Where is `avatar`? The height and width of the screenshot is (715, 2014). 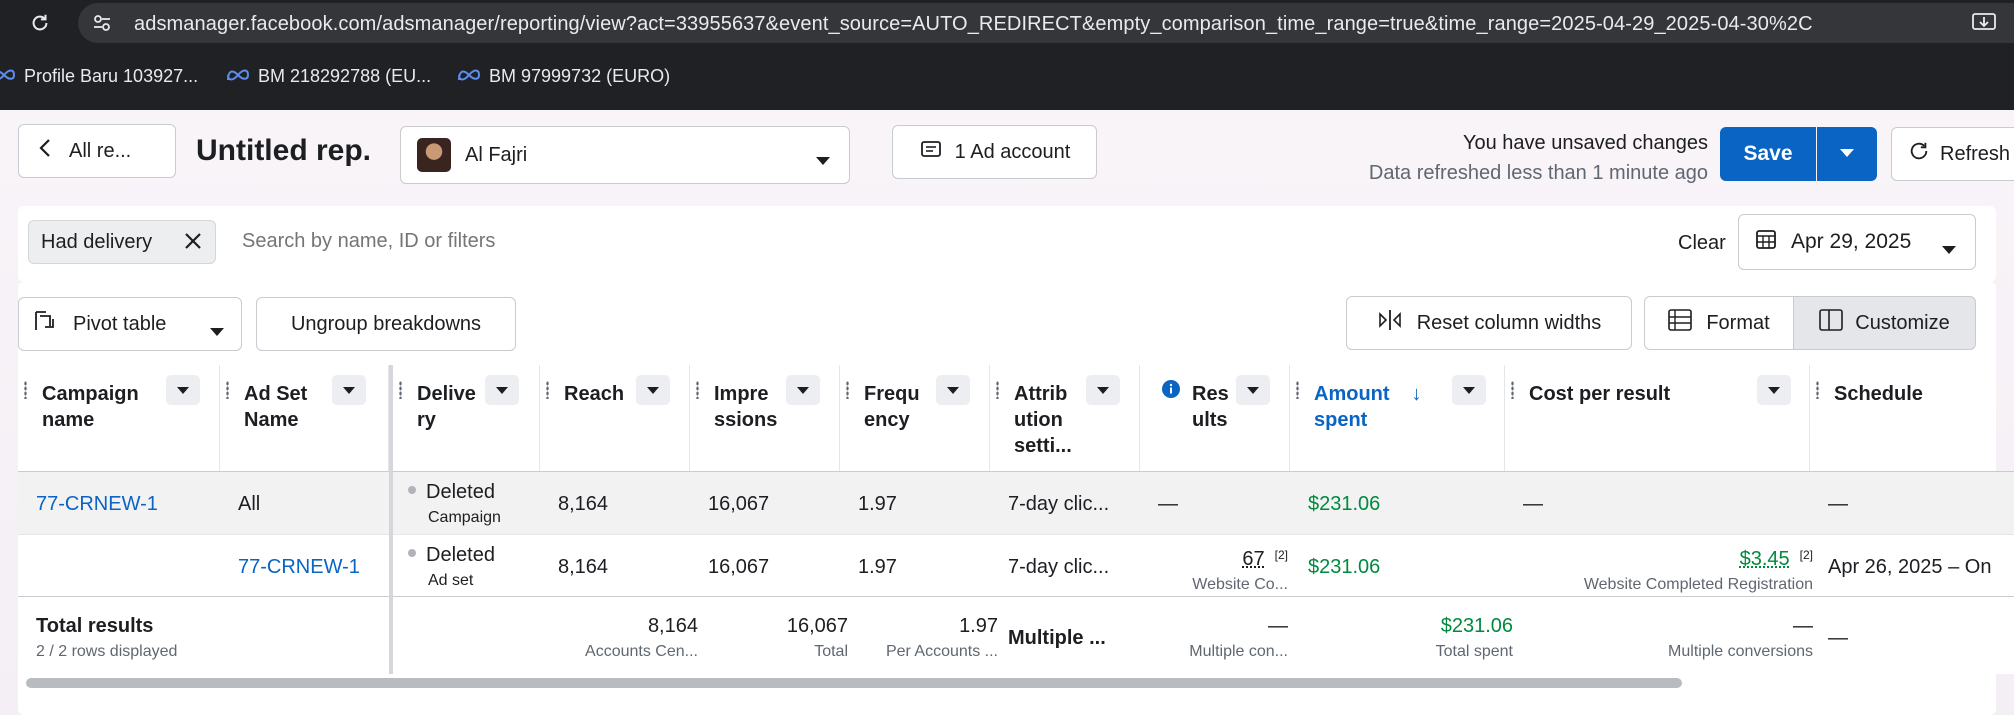
avatar is located at coordinates (434, 155).